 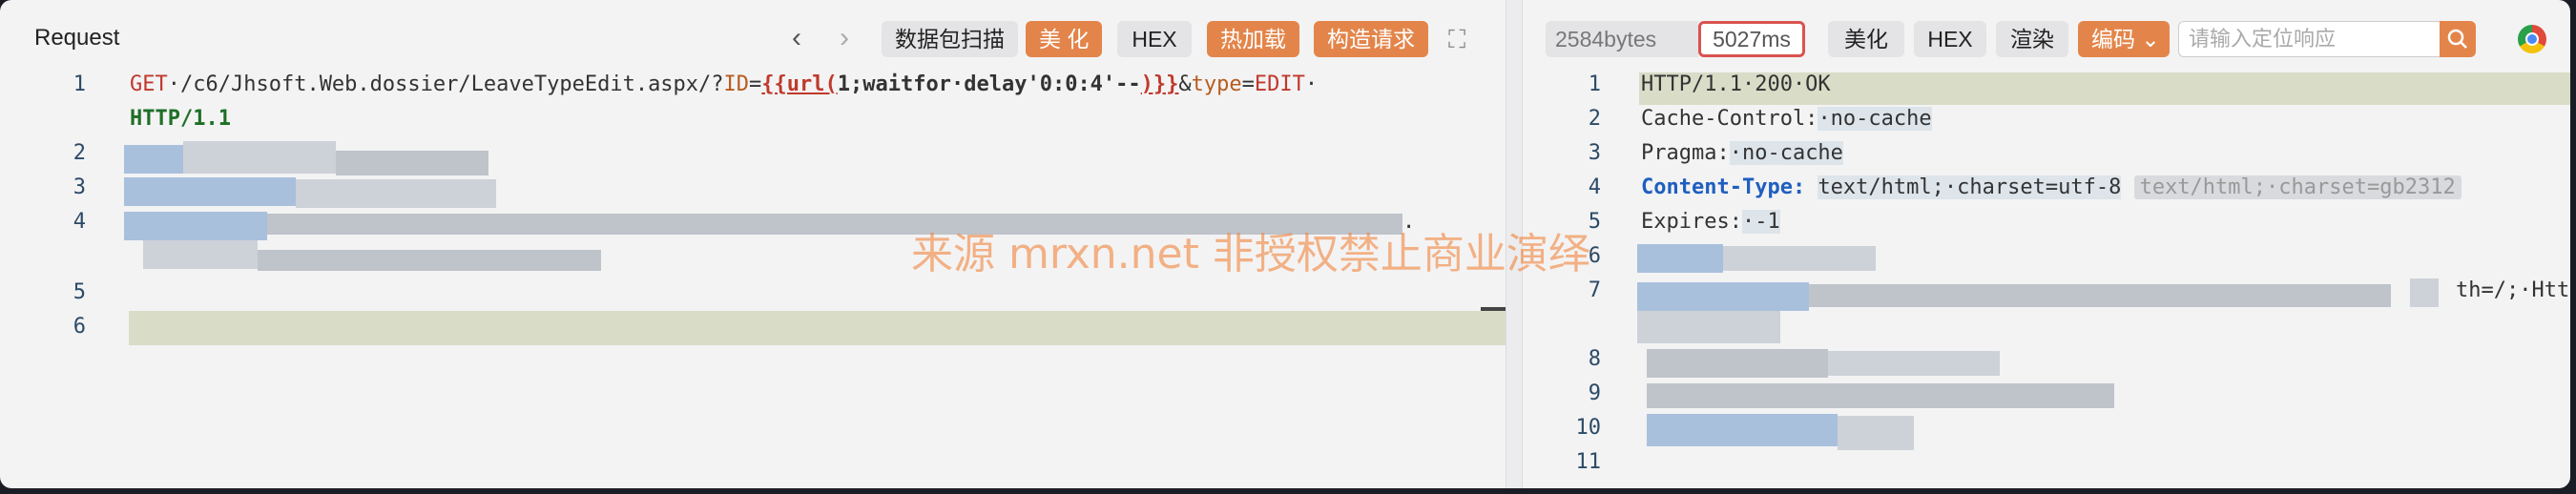 What do you see at coordinates (796, 38) in the screenshot?
I see `back-arrow-icon: ‹` at bounding box center [796, 38].